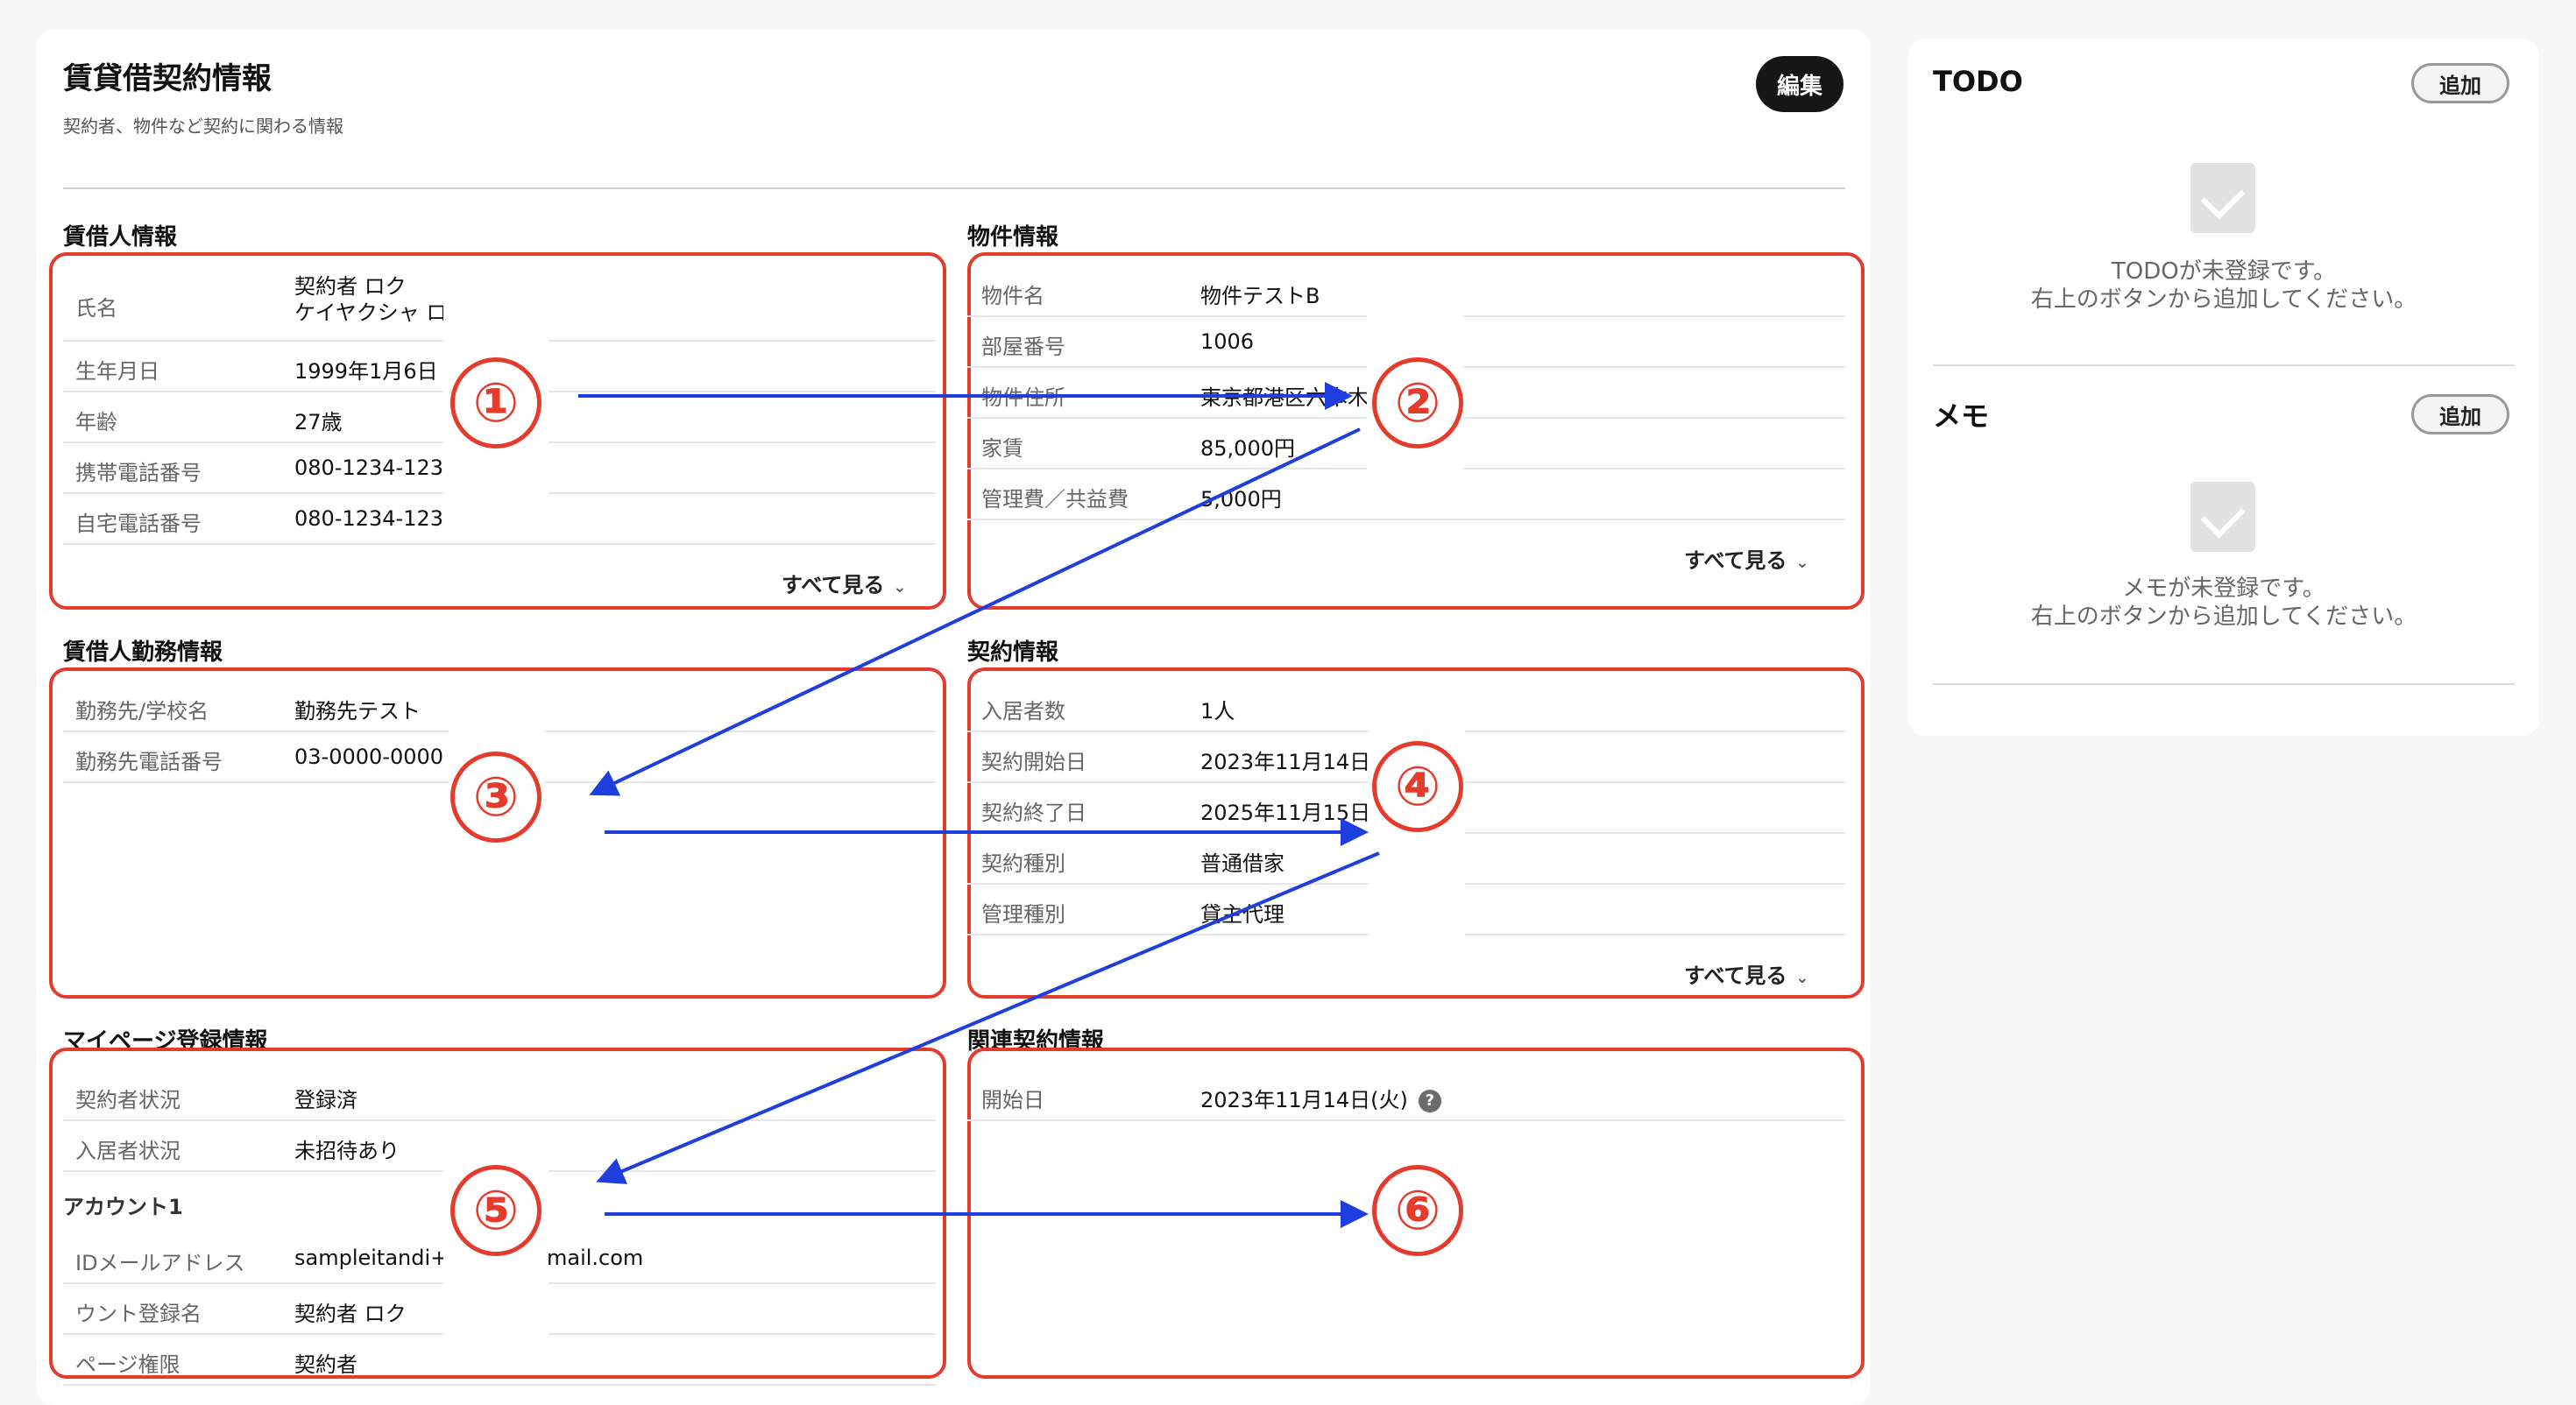 Image resolution: width=2576 pixels, height=1405 pixels. What do you see at coordinates (495, 402) in the screenshot?
I see `annotation-1: ①` at bounding box center [495, 402].